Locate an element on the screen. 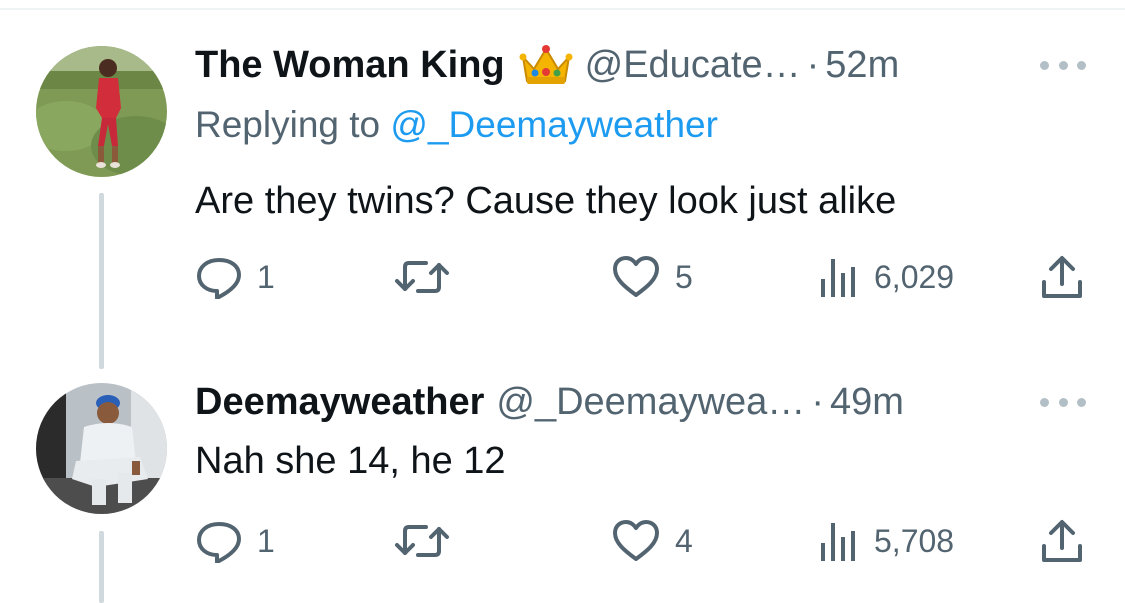  timestamp: 49m is located at coordinates (867, 402).